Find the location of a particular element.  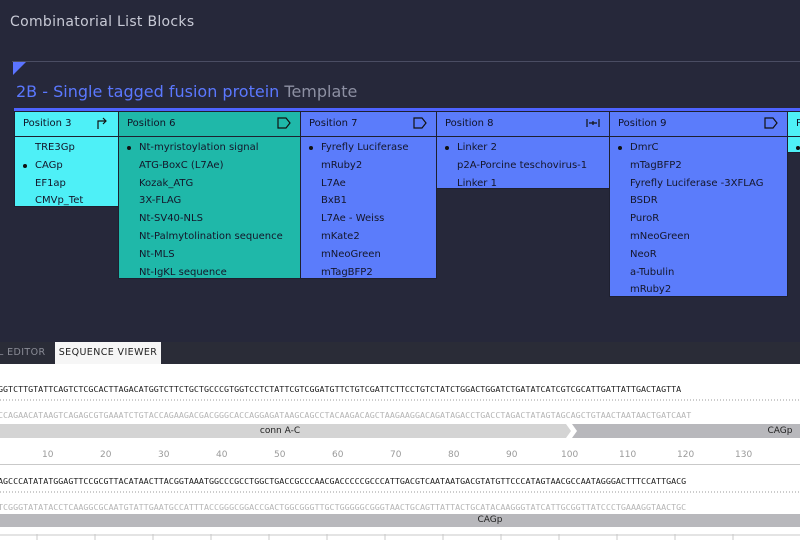

item-label: Kozak_ATG is located at coordinates (166, 183).